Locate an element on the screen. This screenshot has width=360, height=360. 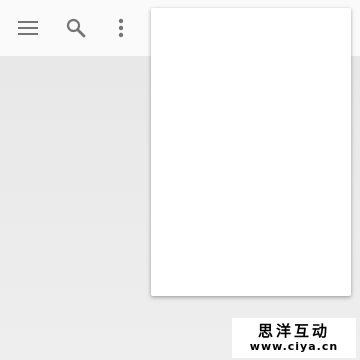
hamburger-menu-icon is located at coordinates (28, 28).